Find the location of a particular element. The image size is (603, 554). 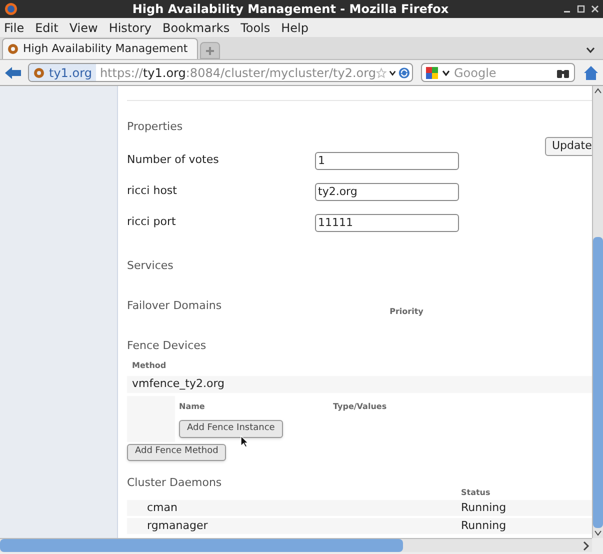

plus-icon is located at coordinates (210, 51).